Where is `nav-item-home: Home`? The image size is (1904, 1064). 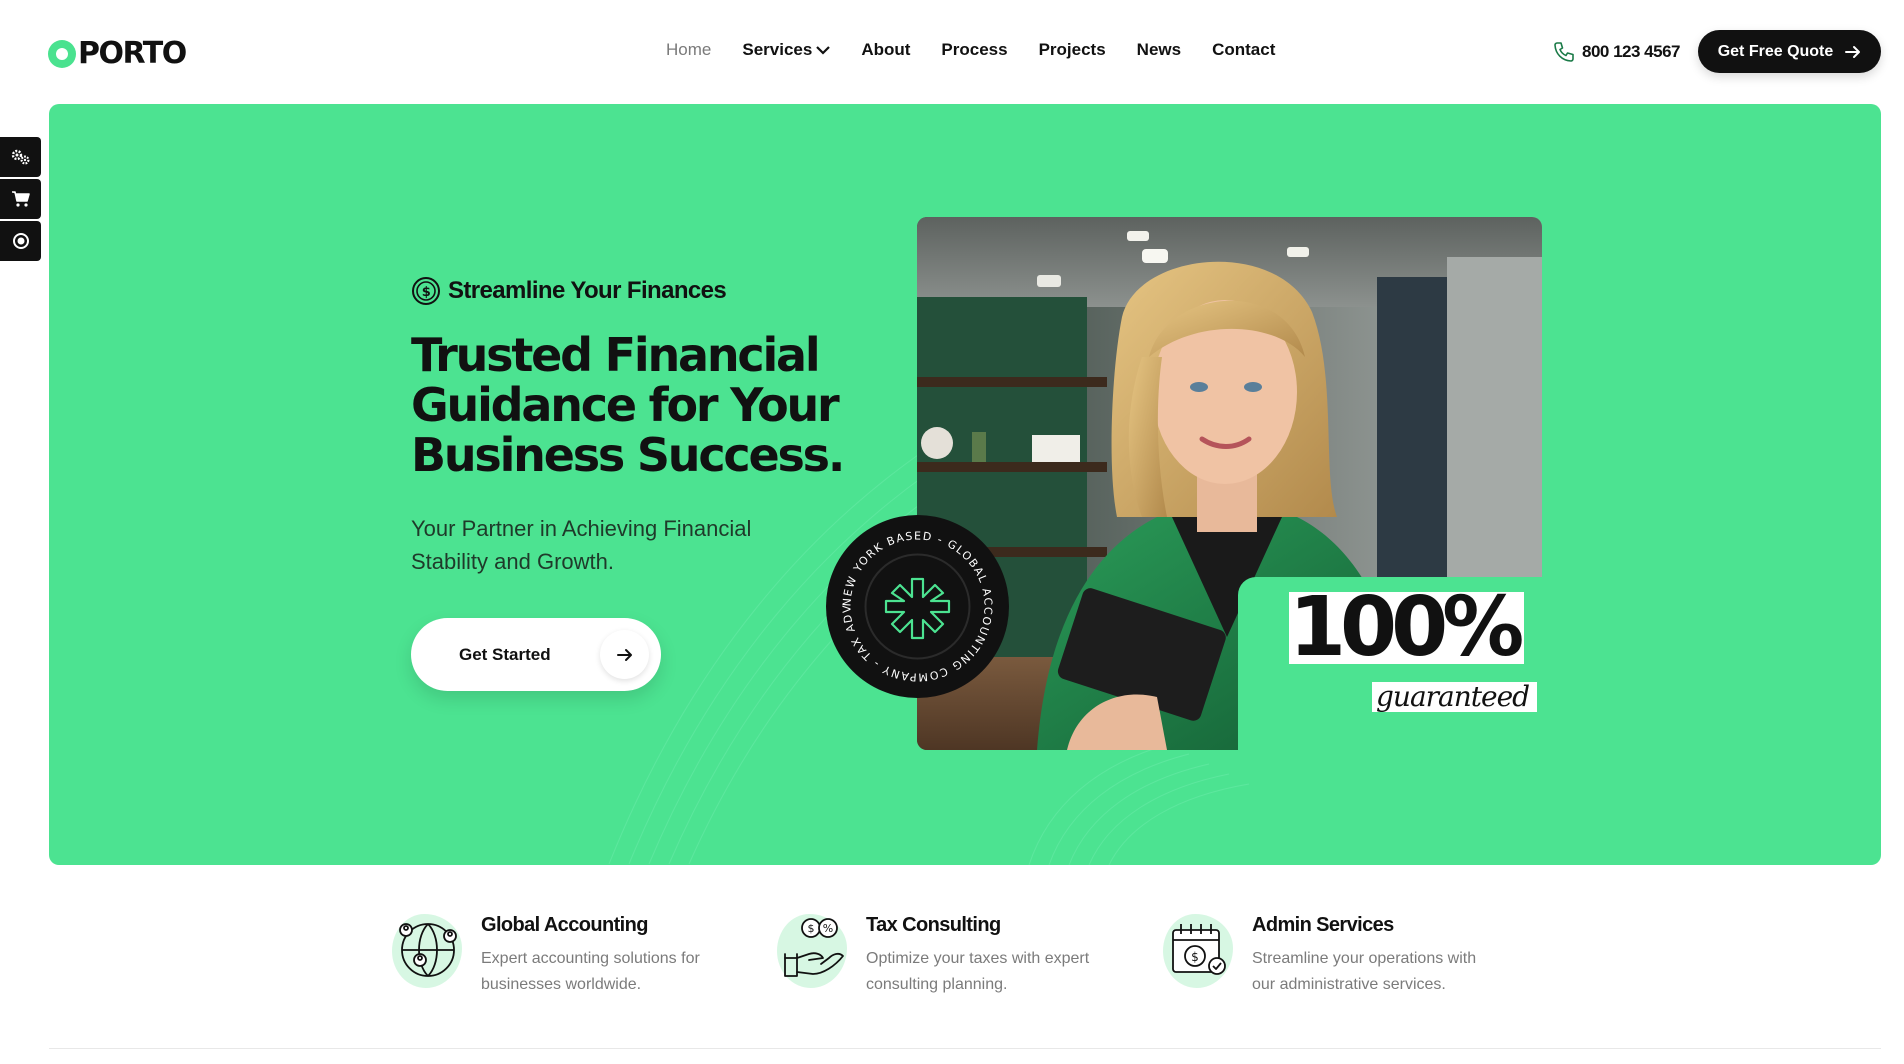 nav-item-home: Home is located at coordinates (688, 50).